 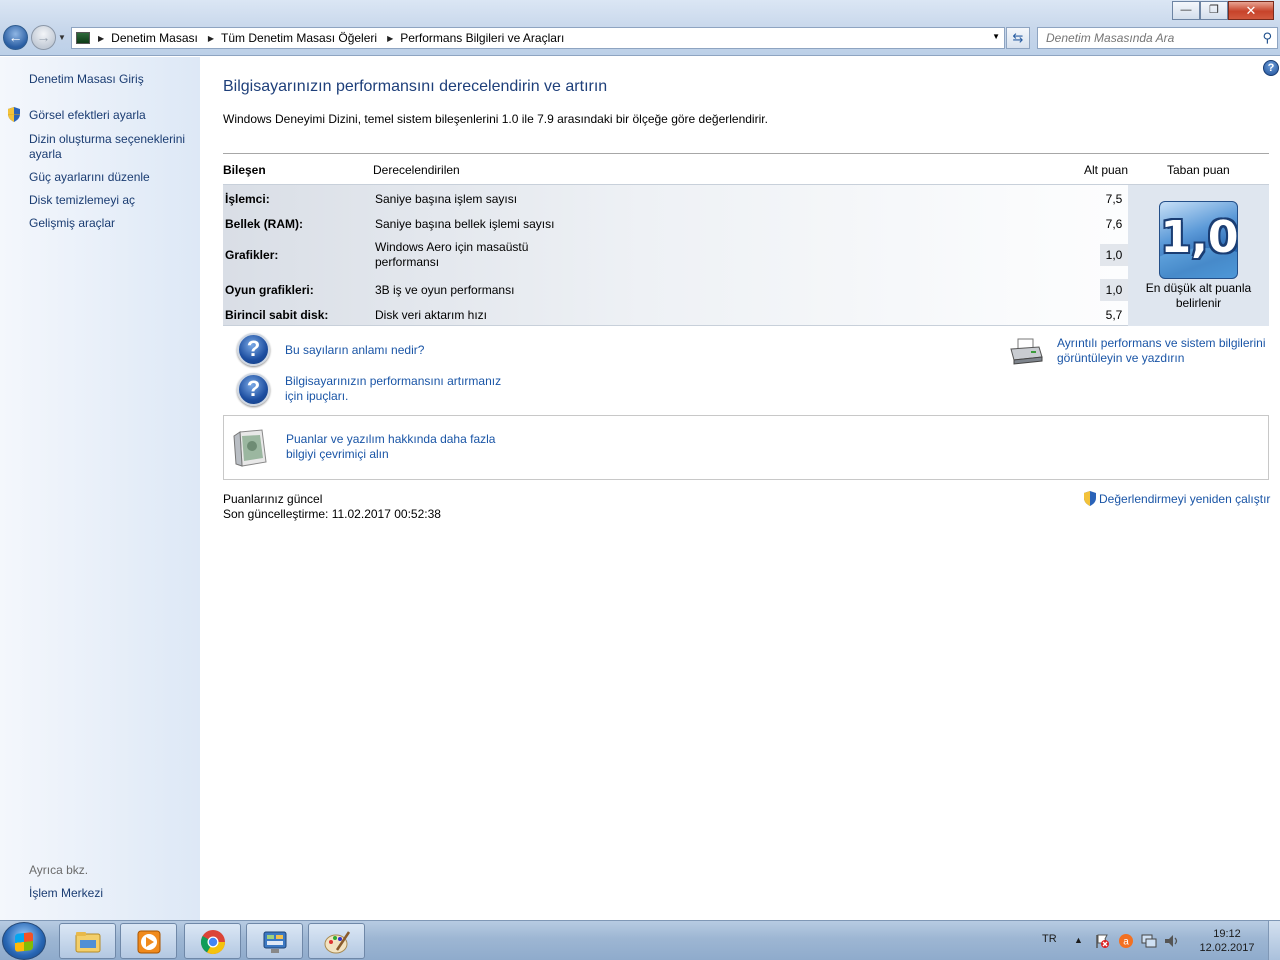 I want to click on status-current: Puanlarınız güncel, so click(x=273, y=499).